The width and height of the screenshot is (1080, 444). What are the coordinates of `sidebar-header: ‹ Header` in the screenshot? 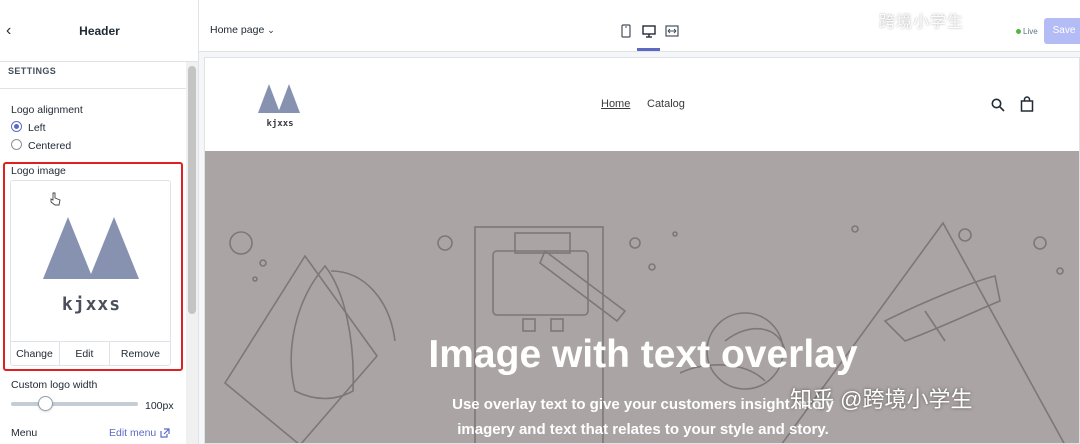 It's located at (99, 31).